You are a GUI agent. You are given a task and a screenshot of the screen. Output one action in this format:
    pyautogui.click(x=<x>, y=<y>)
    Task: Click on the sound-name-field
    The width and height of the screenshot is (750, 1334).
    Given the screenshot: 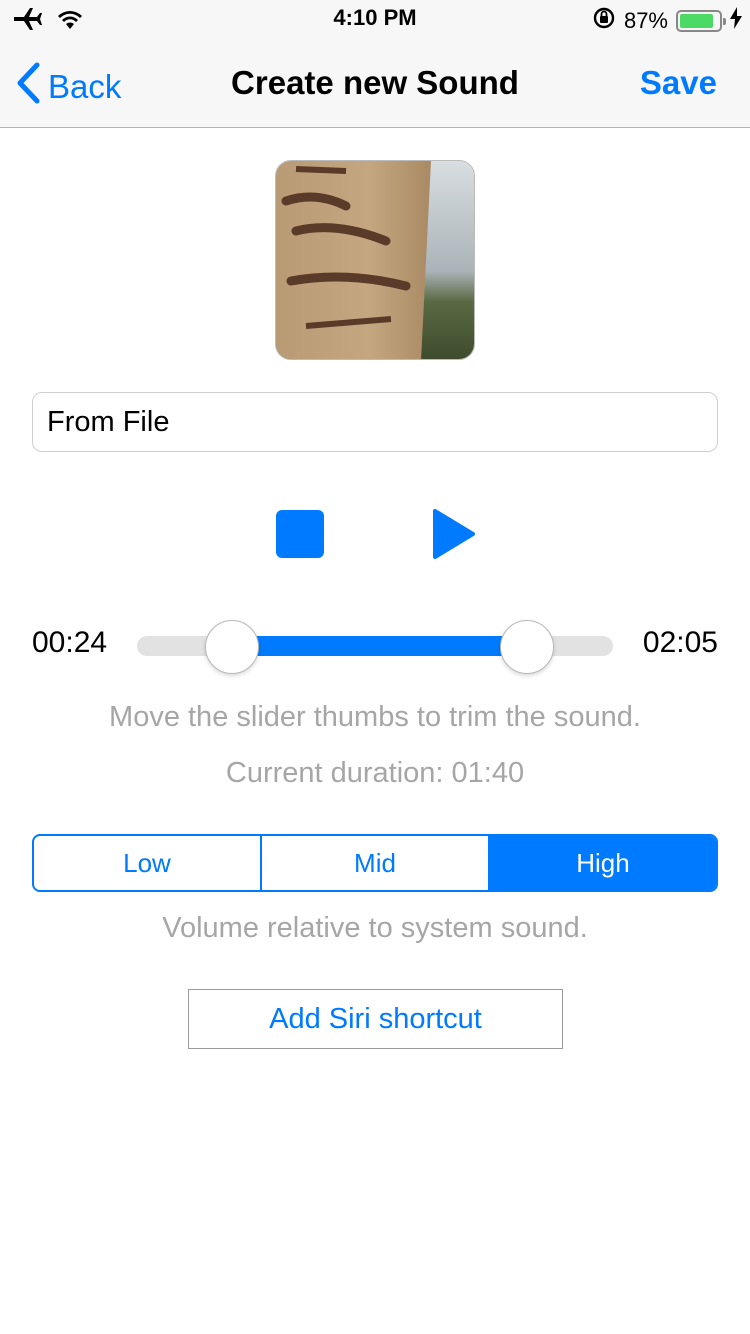 What is the action you would take?
    pyautogui.click(x=375, y=422)
    